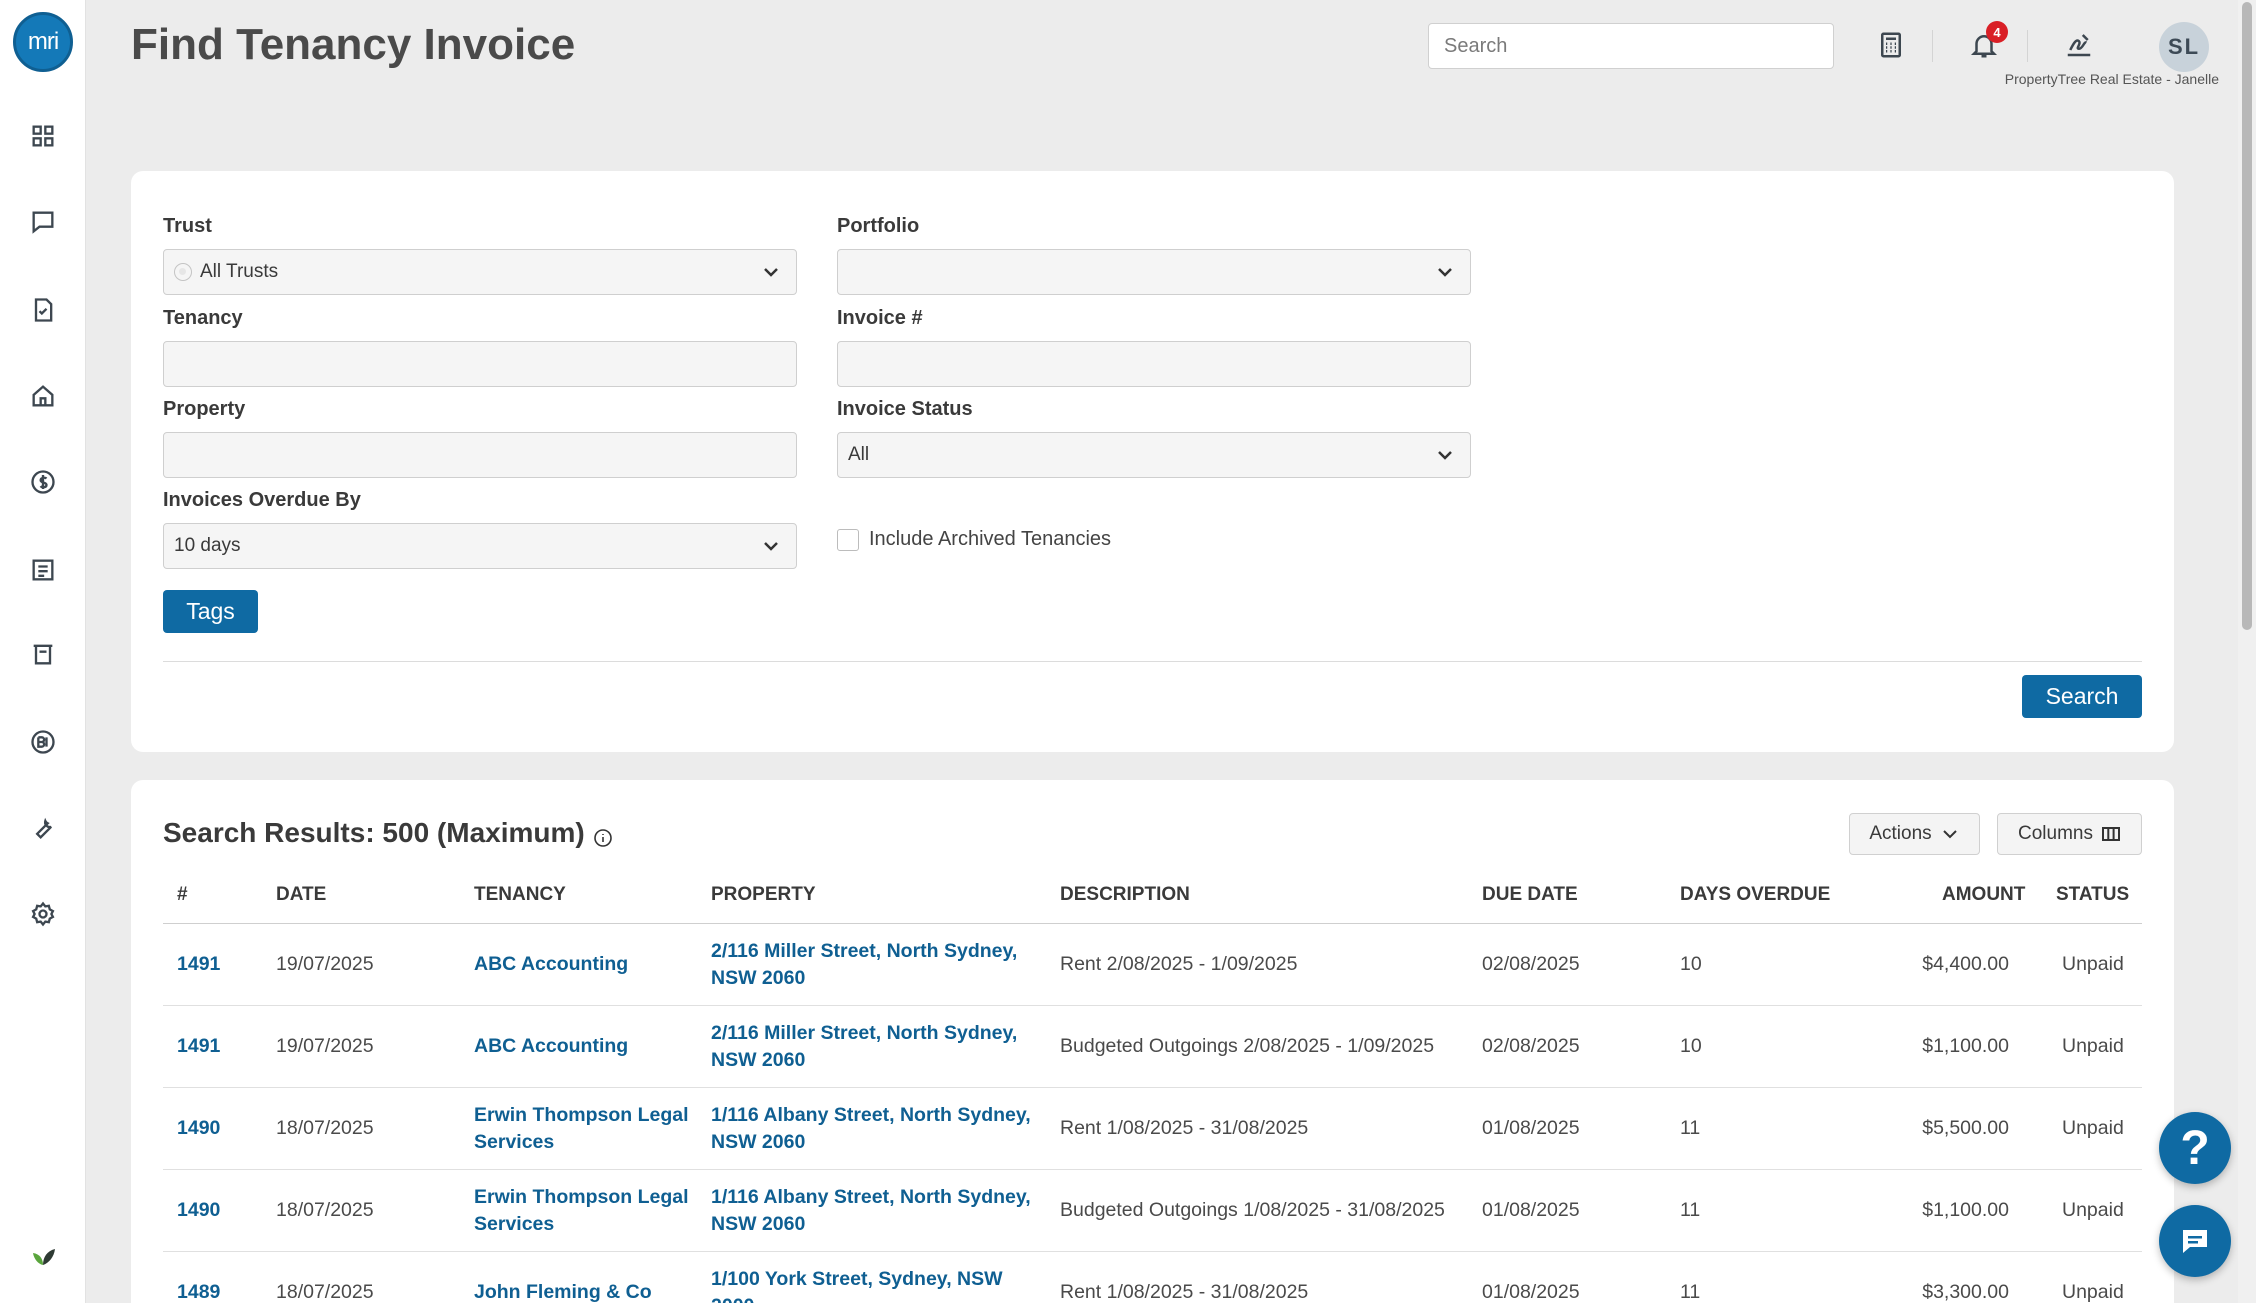 The width and height of the screenshot is (2256, 1303). Describe the element at coordinates (480, 455) in the screenshot. I see `property-input` at that location.